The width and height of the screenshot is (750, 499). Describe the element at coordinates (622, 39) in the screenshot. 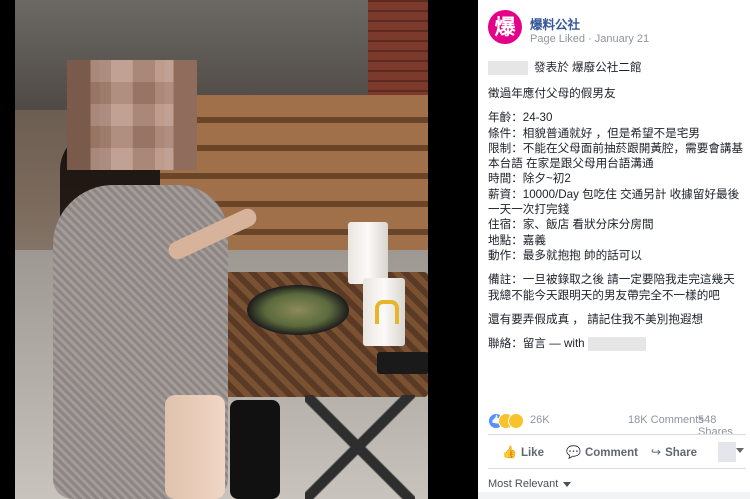

I see `post-date: January 21` at that location.